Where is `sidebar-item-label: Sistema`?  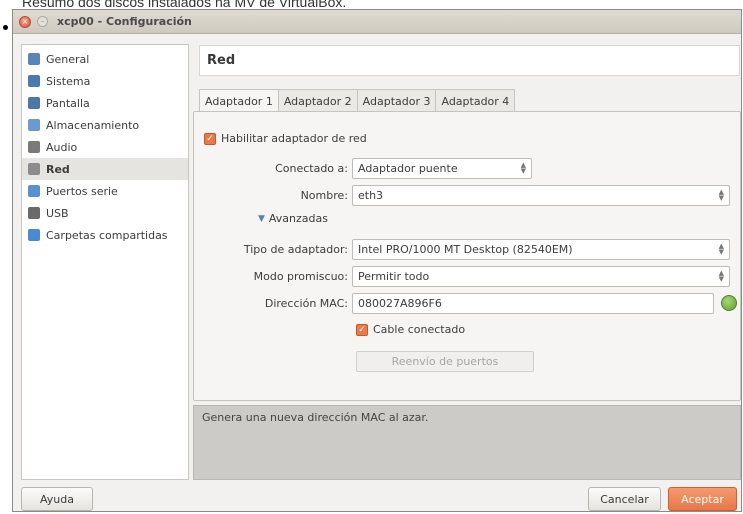
sidebar-item-label: Sistema is located at coordinates (68, 81).